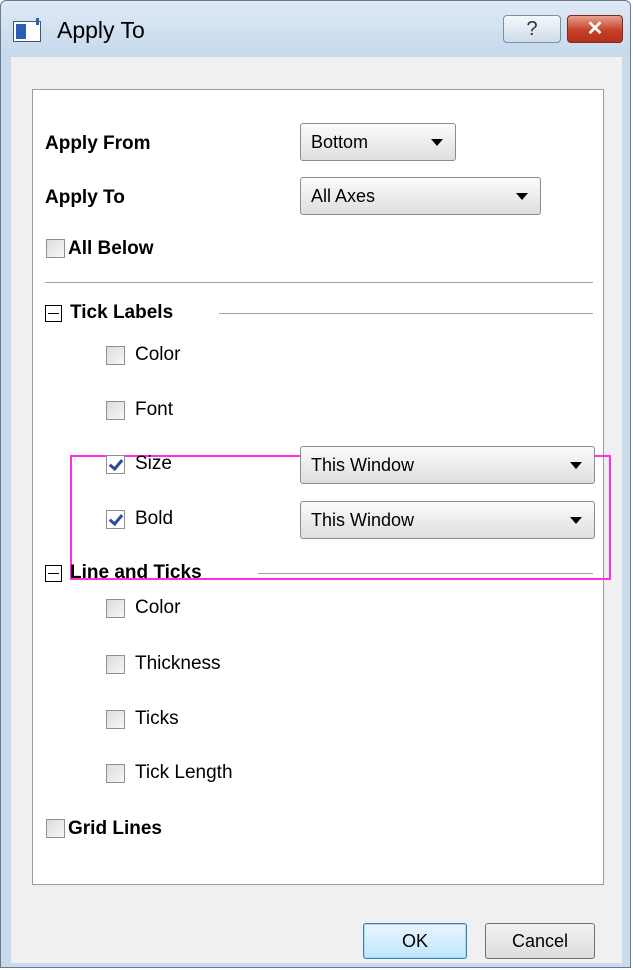  Describe the element at coordinates (111, 248) in the screenshot. I see `all-below-label: All Below` at that location.